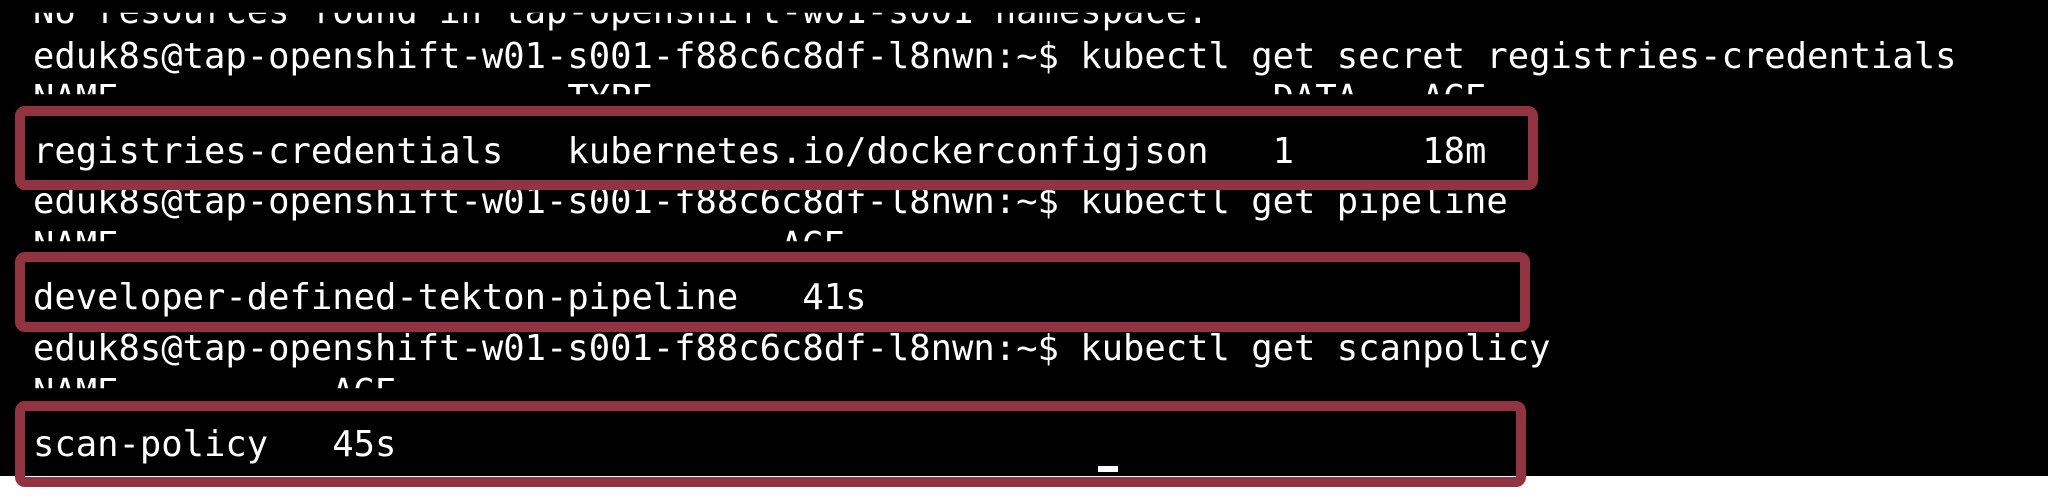 The width and height of the screenshot is (2070, 498). I want to click on highlight-box-secret, so click(776, 148).